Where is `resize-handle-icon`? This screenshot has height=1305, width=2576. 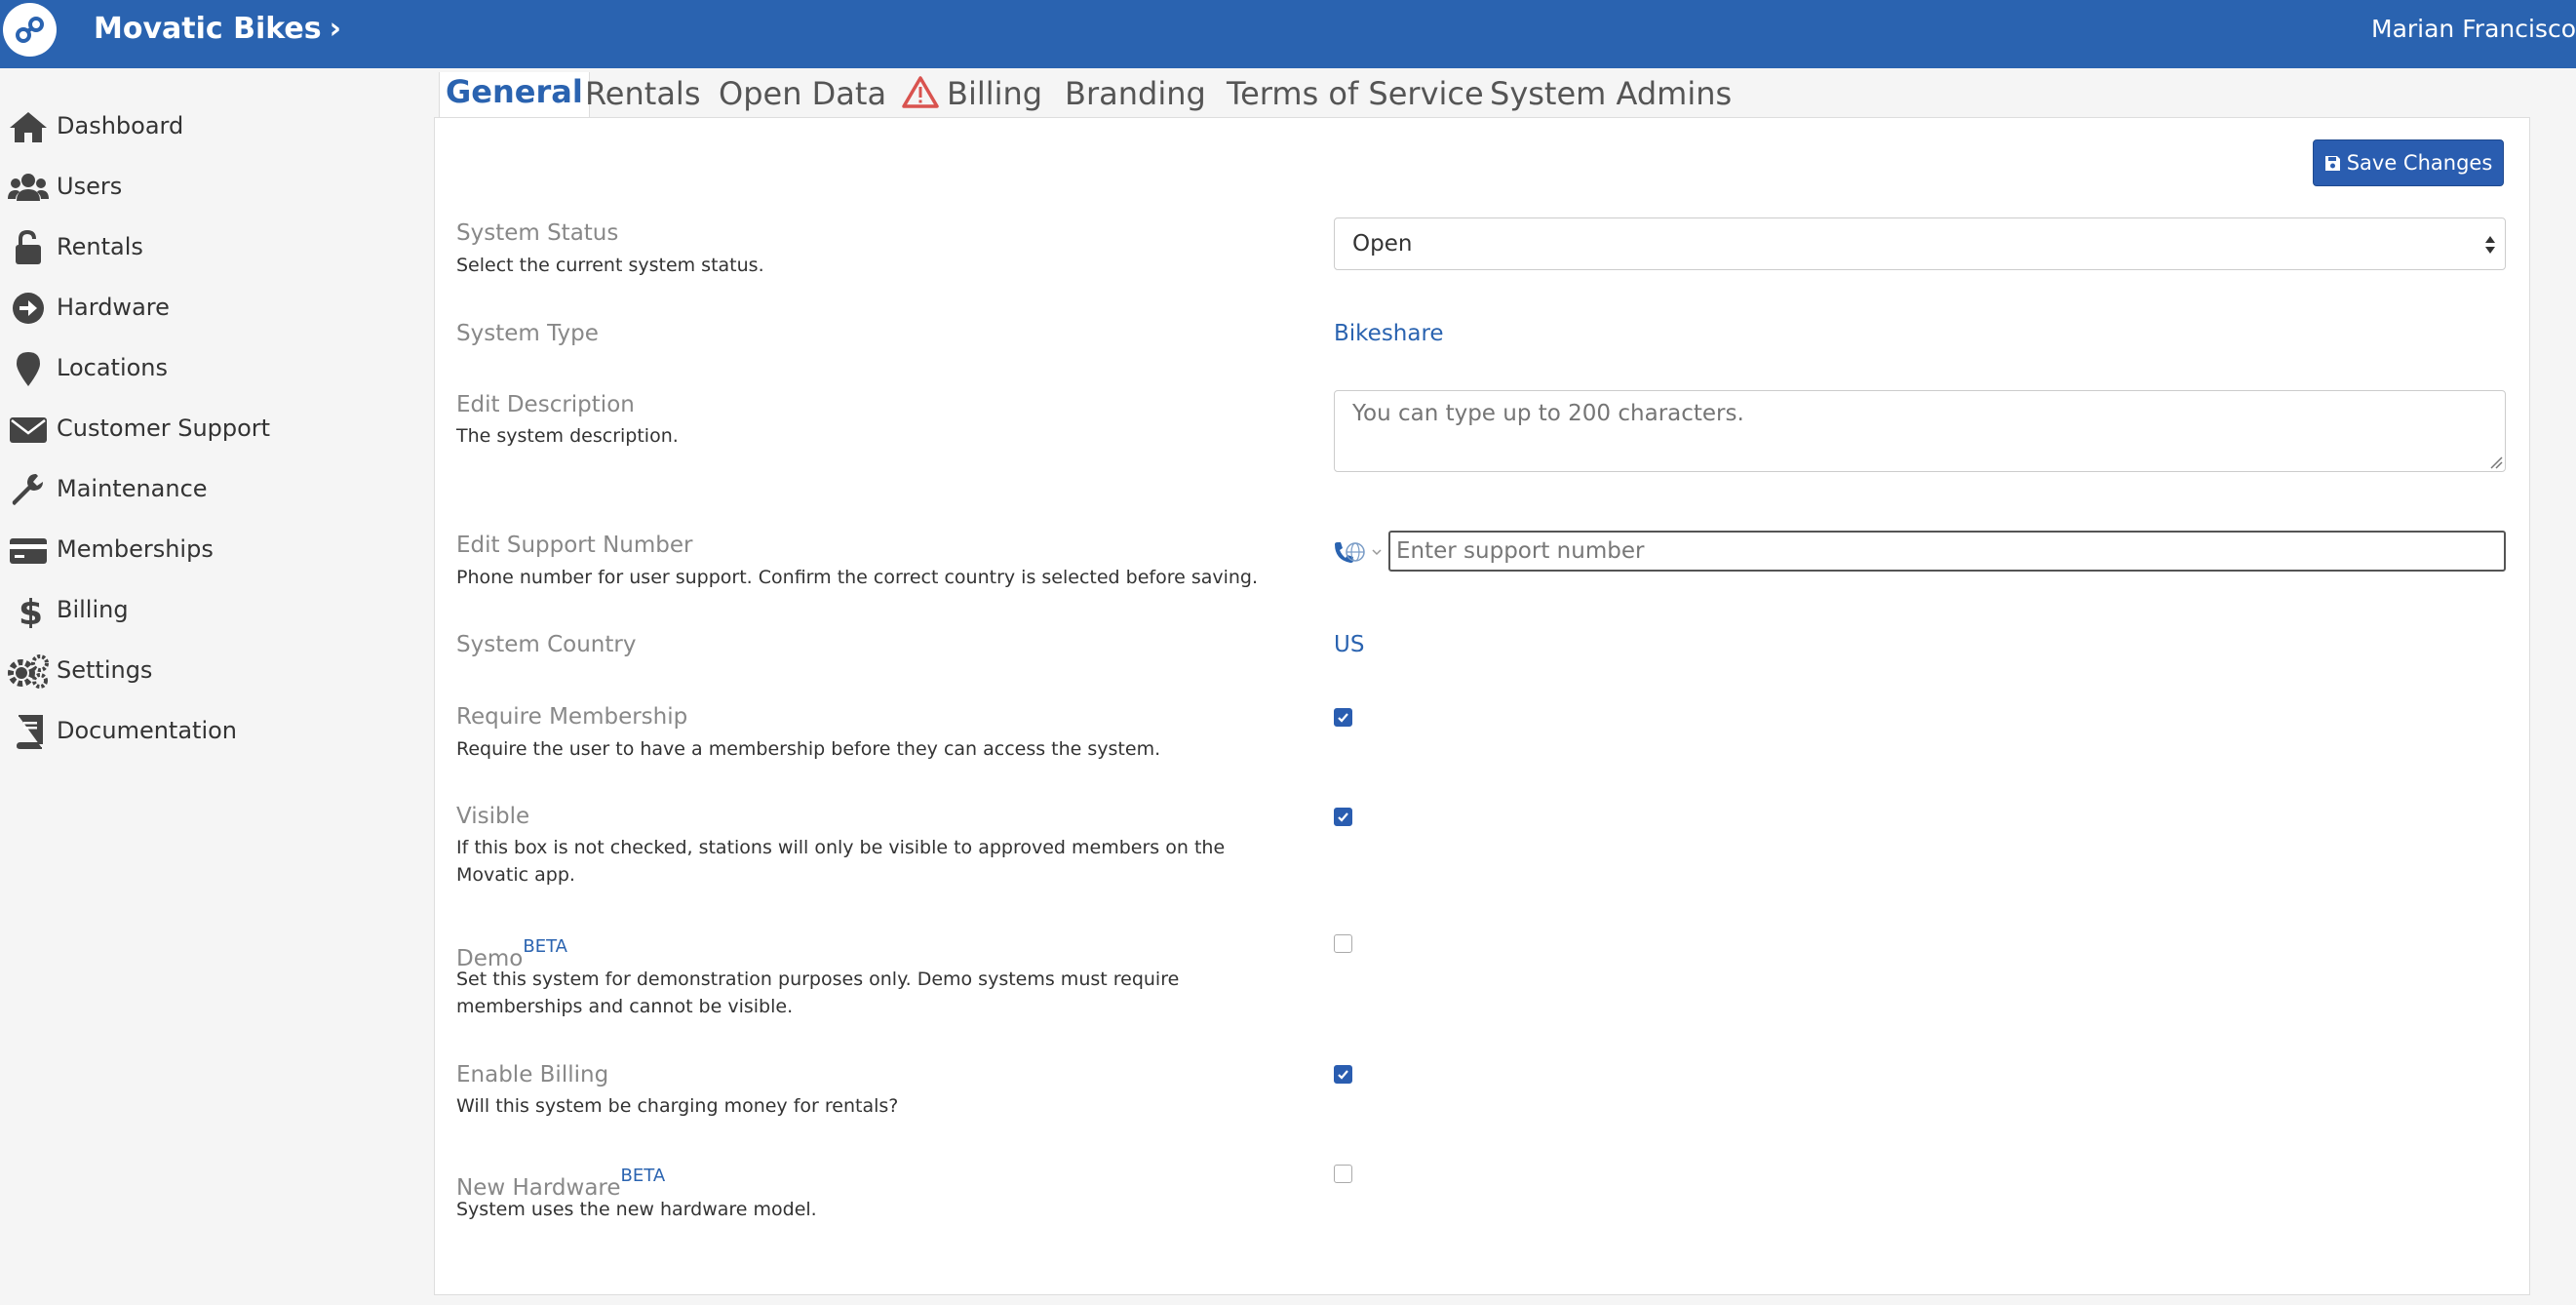 resize-handle-icon is located at coordinates (2496, 462).